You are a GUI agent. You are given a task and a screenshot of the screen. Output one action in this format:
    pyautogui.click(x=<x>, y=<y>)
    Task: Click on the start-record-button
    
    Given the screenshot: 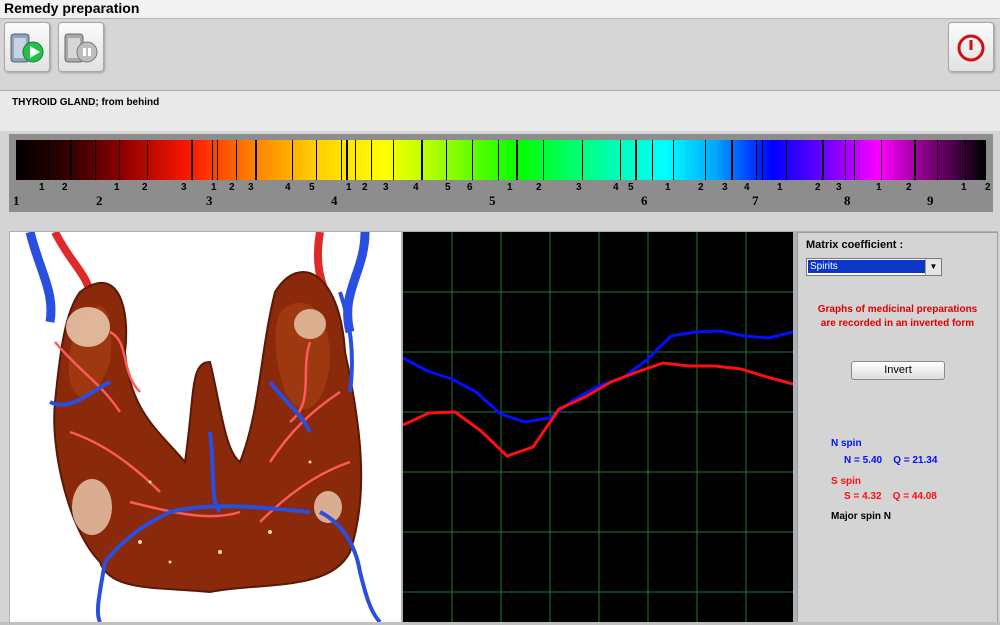 What is the action you would take?
    pyautogui.click(x=27, y=47)
    